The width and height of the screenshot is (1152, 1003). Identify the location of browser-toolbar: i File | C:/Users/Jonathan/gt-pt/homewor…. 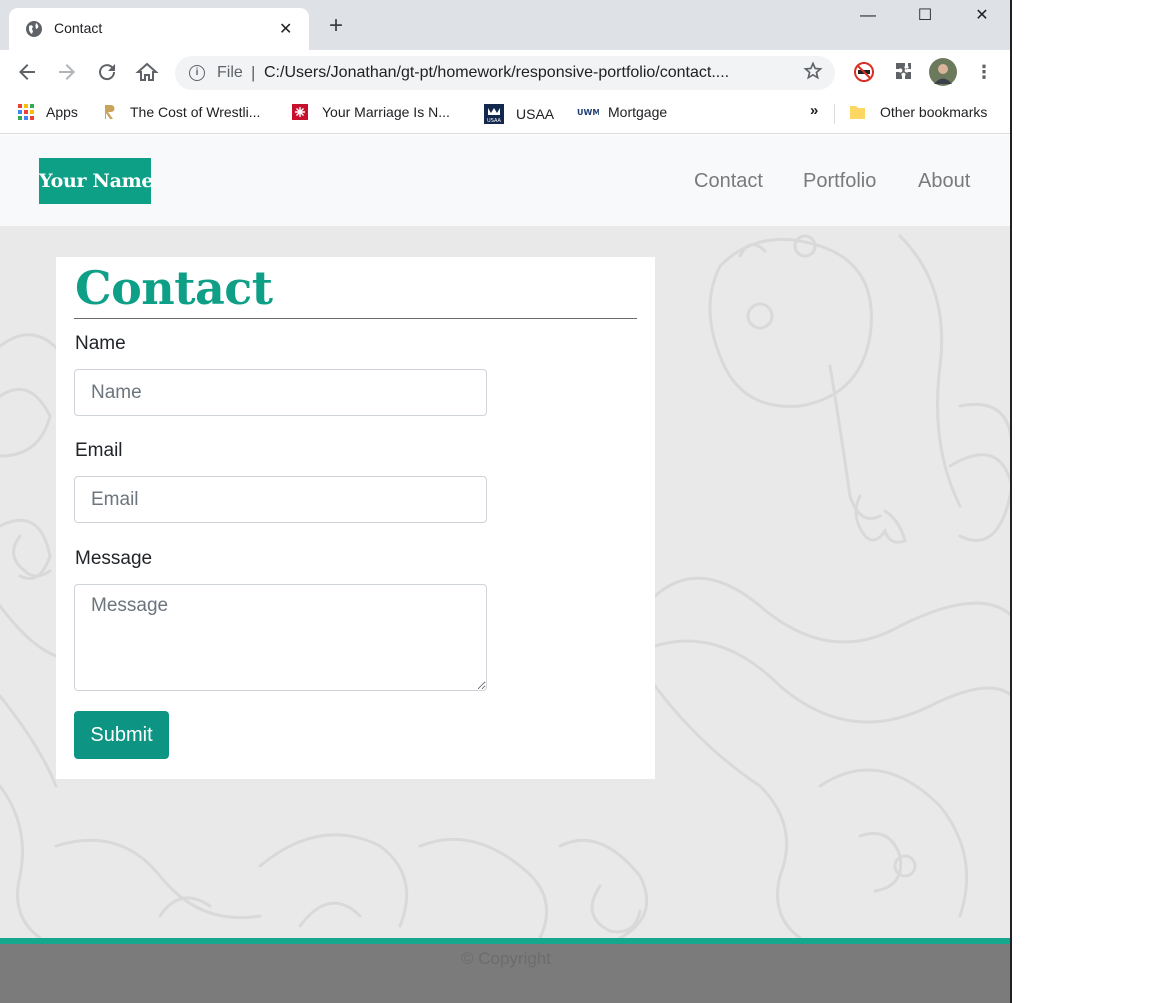
(505, 72).